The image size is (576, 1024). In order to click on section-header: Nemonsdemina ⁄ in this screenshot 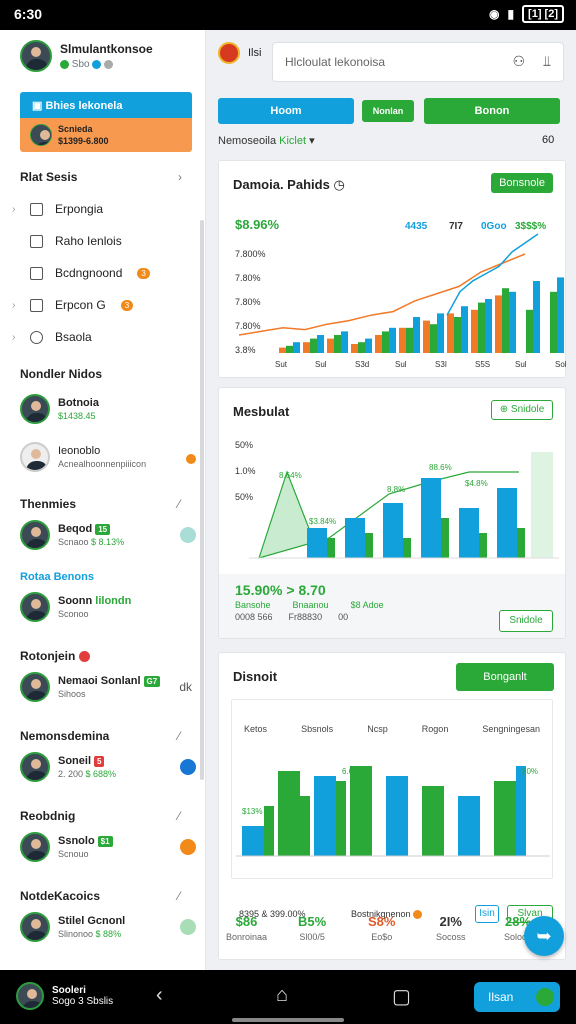, I will do `click(100, 736)`.